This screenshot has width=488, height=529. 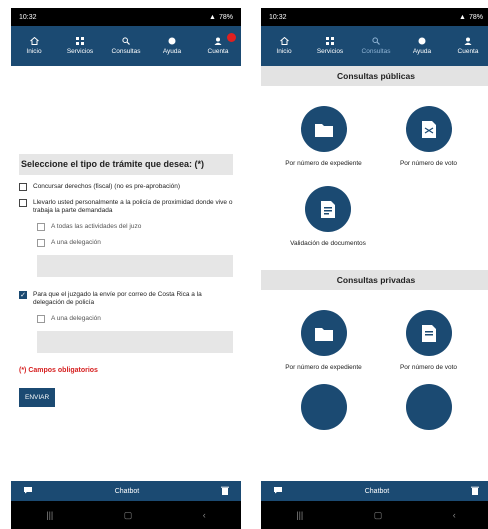 I want to click on tile-public-voto: Por número de voto, so click(x=429, y=137).